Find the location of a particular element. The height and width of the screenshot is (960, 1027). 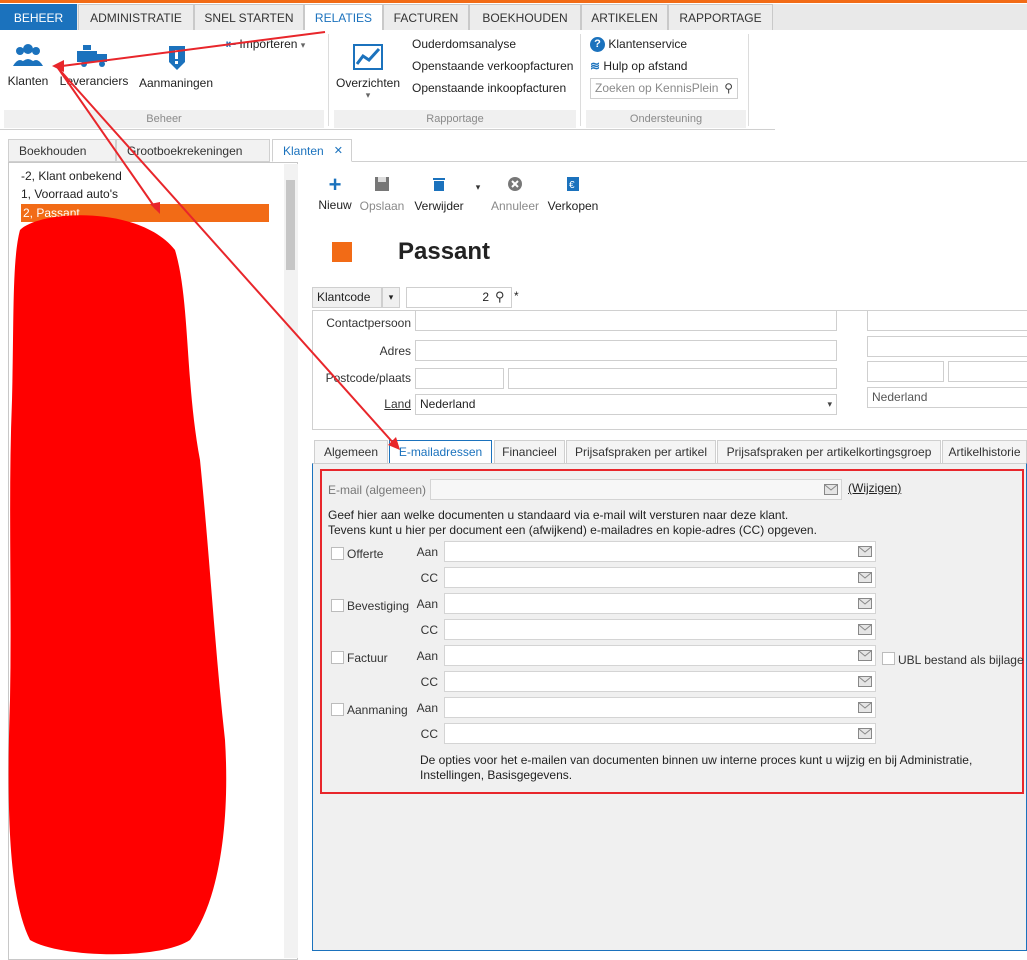

tab-beheer: BEHEER is located at coordinates (38, 17).